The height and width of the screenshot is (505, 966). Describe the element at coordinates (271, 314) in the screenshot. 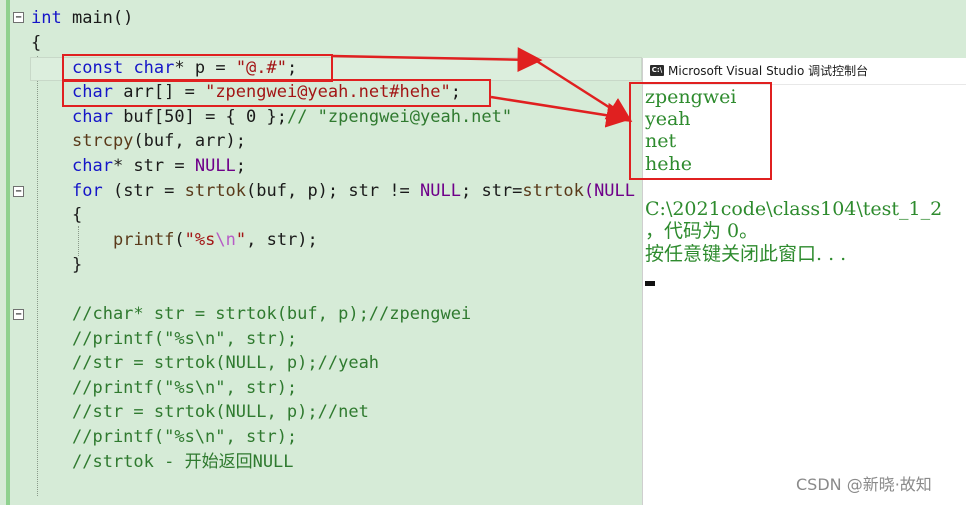

I see `comment-line: //char* str = strtok(buf, p);//zpengwei` at that location.